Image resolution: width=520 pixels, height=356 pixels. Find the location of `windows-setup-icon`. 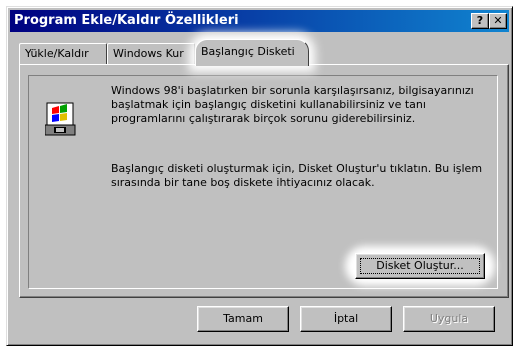

windows-setup-icon is located at coordinates (60, 119).